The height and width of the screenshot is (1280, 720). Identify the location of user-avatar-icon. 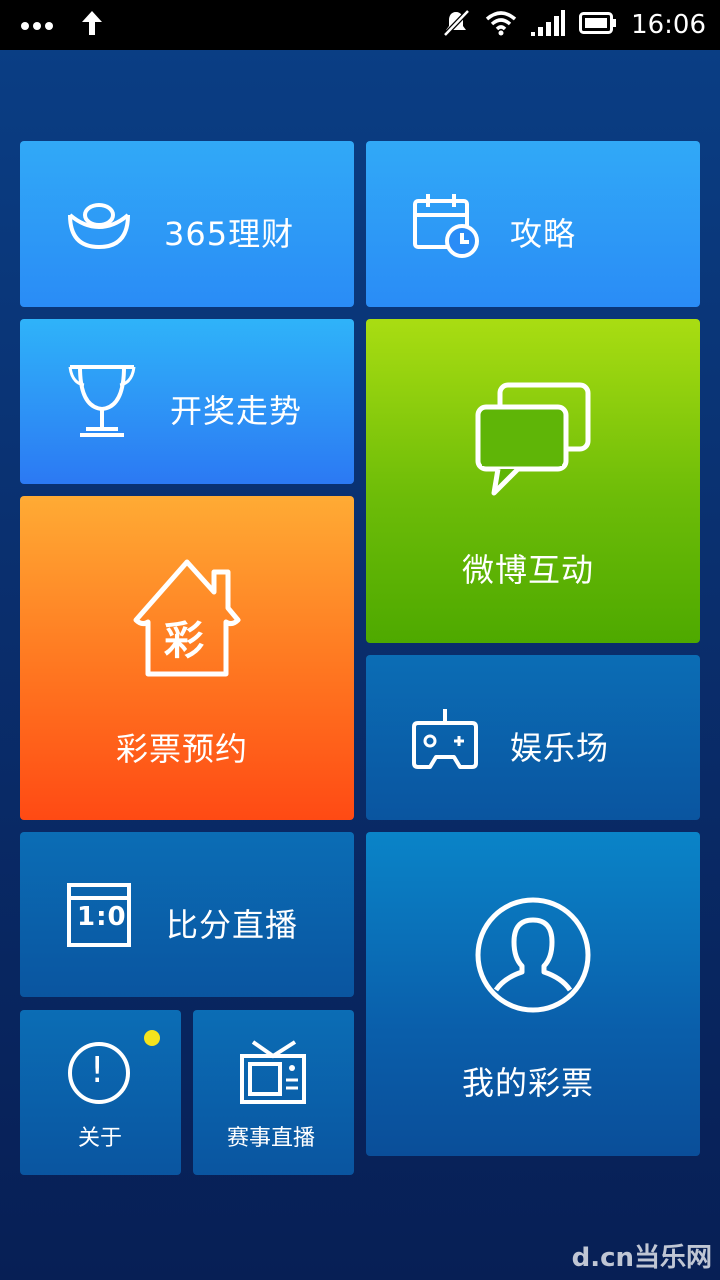
(533, 957).